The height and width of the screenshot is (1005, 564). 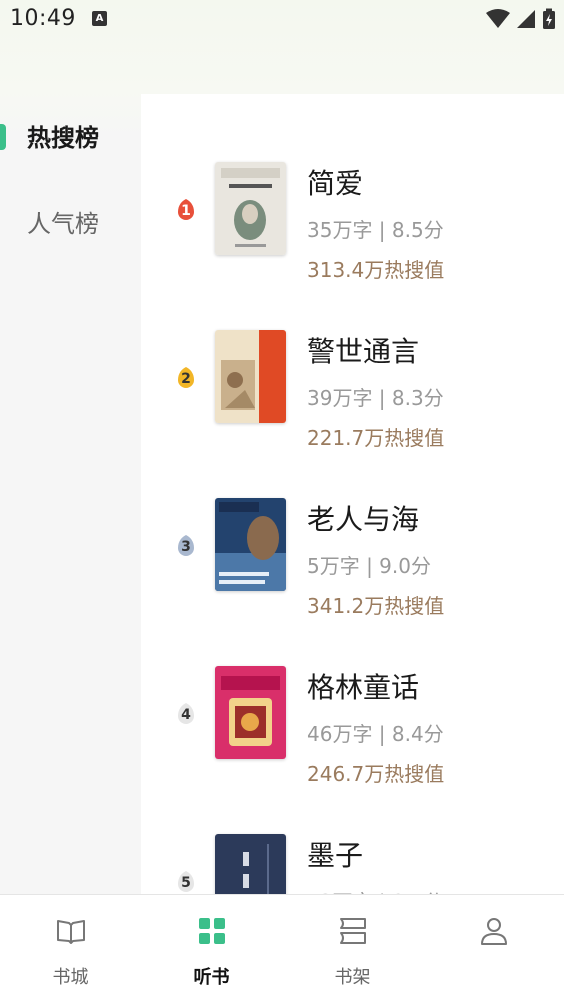 I want to click on bottom-nav: 书城 听书 书架, so click(x=282, y=949).